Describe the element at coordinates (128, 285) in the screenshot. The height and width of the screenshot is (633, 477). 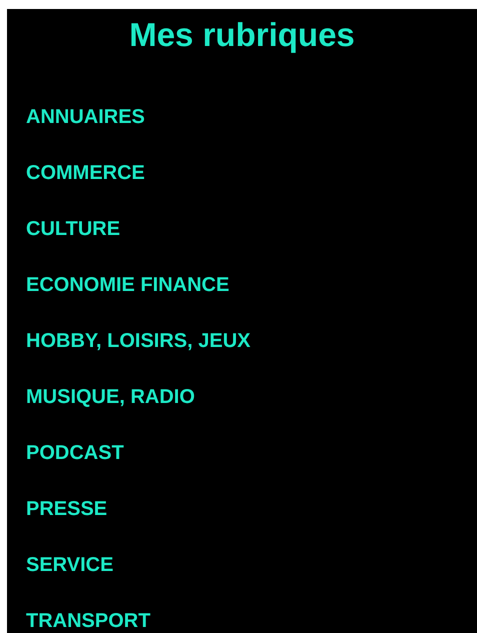
I see `category-link: ECONOMIE FINANCE` at that location.